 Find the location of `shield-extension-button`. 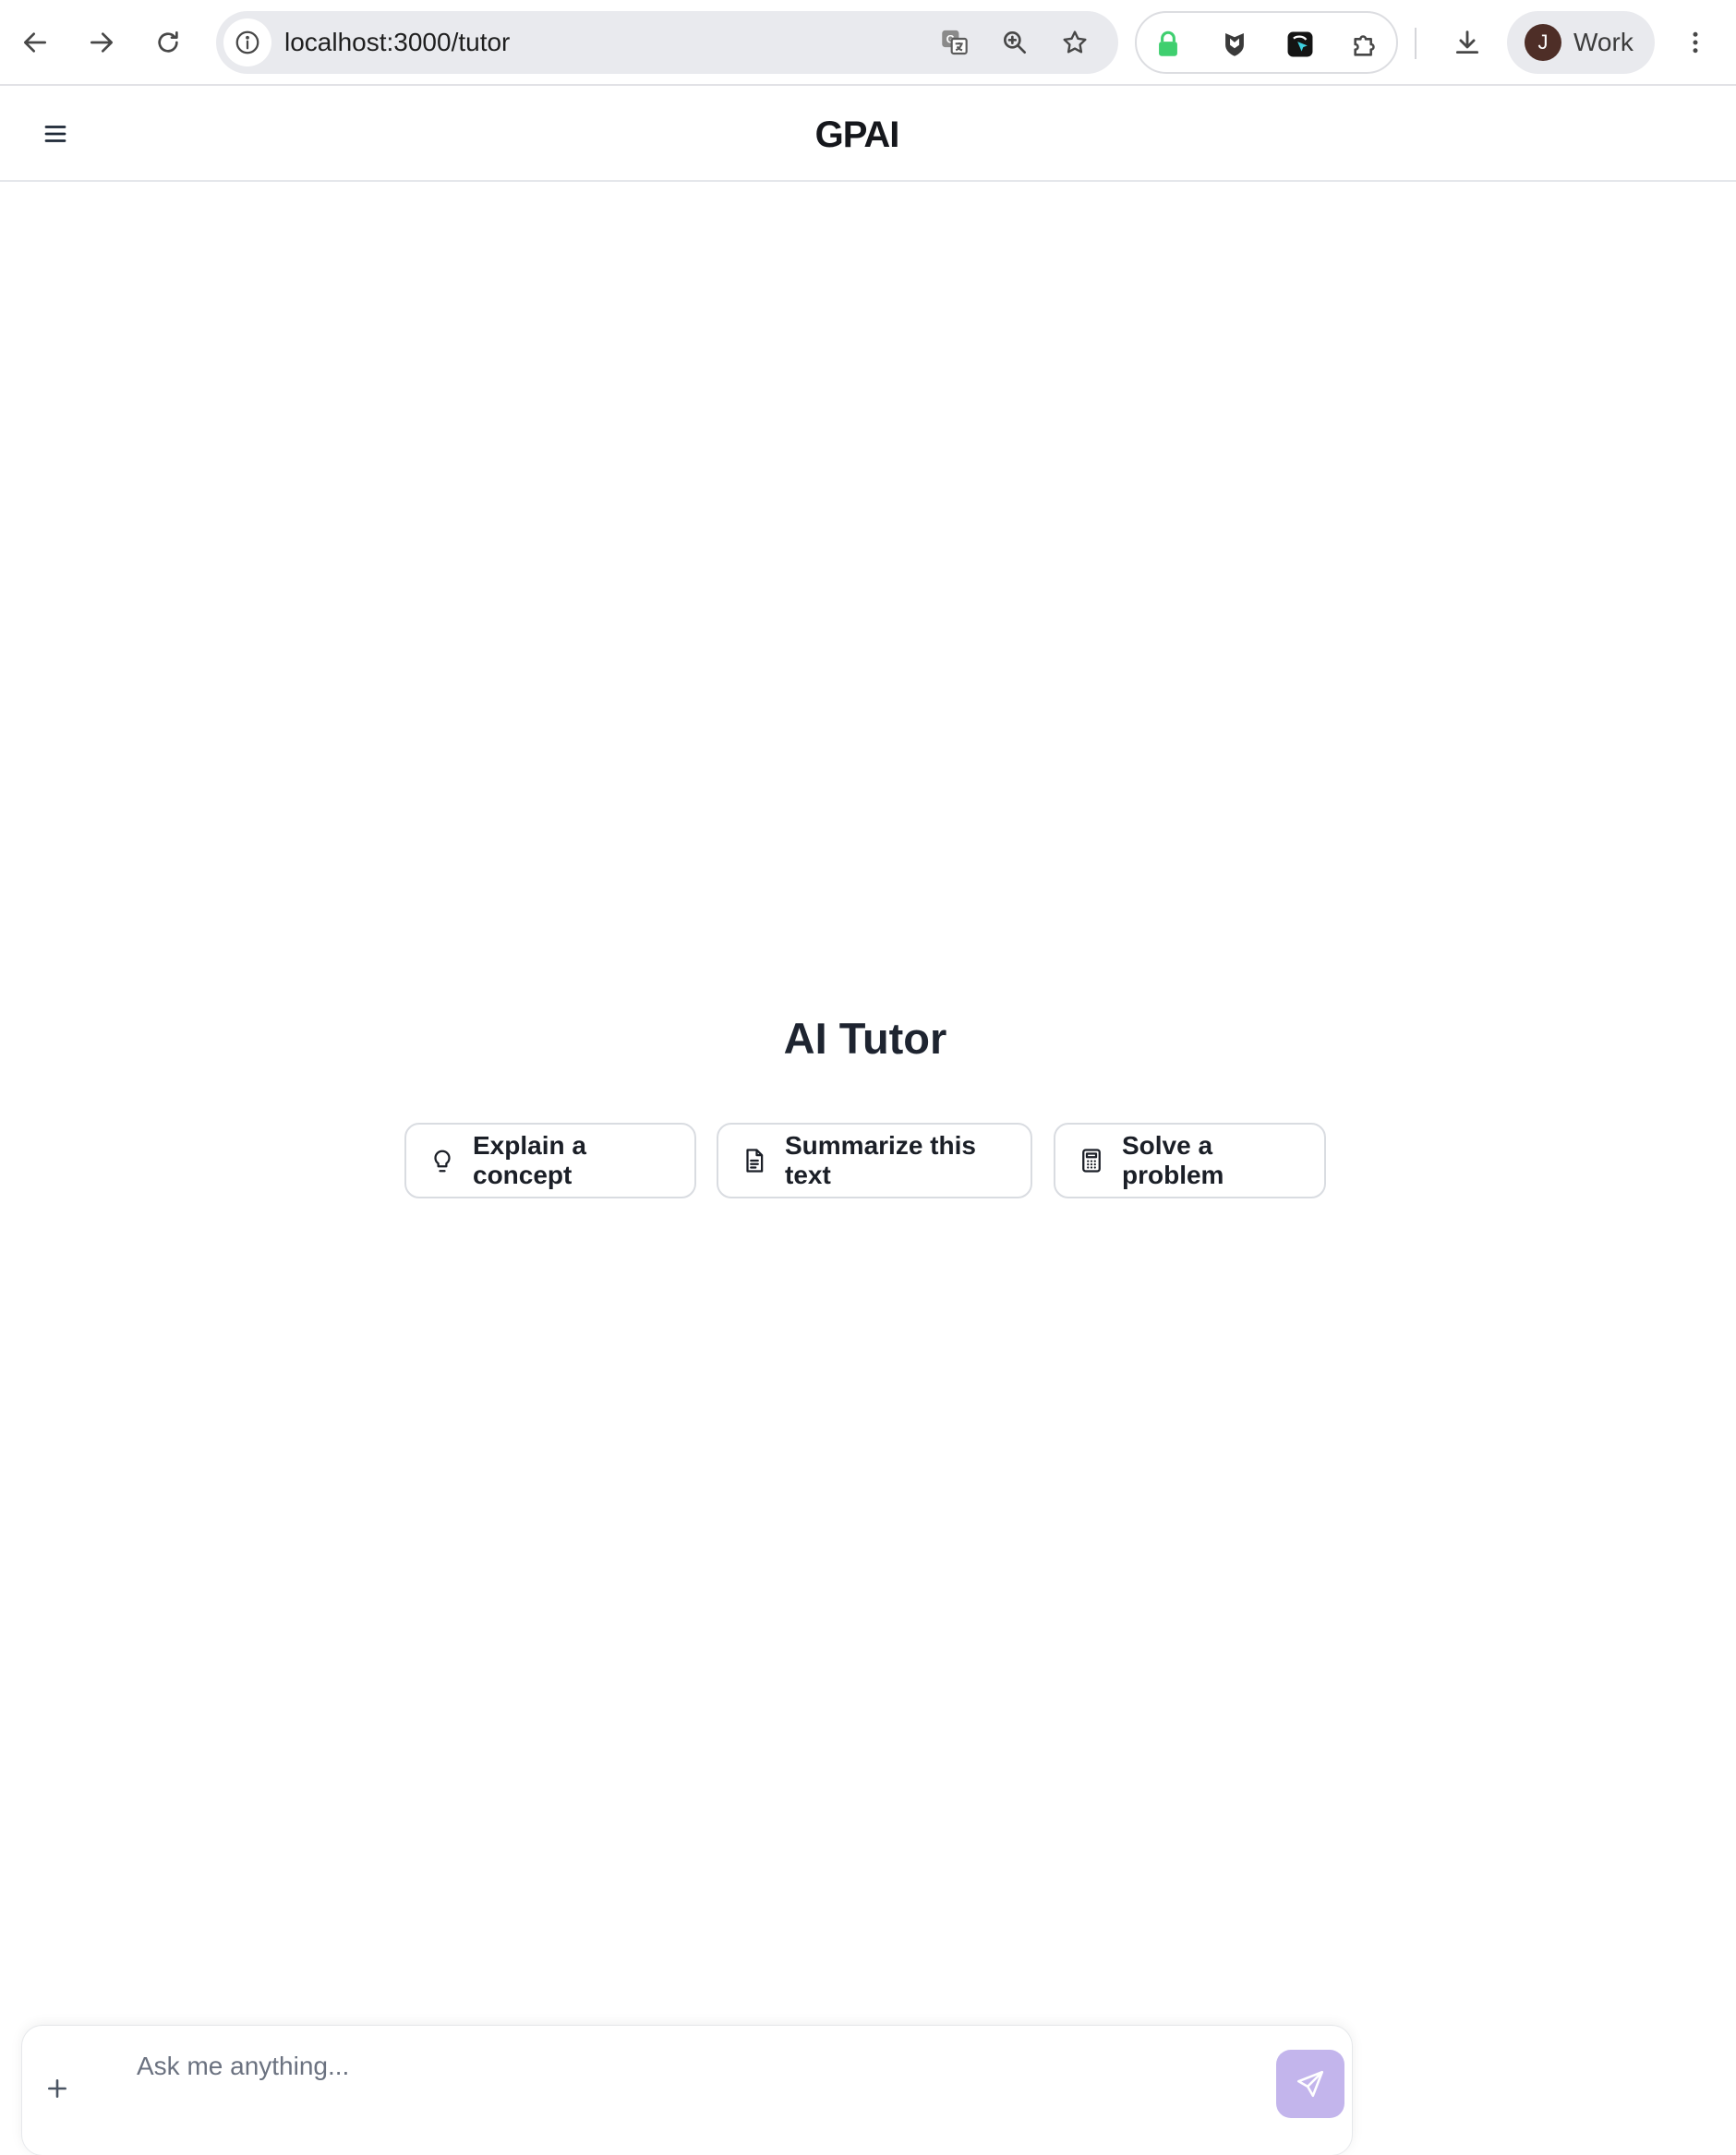

shield-extension-button is located at coordinates (1235, 45).